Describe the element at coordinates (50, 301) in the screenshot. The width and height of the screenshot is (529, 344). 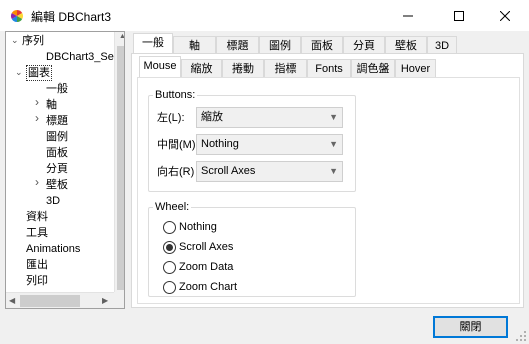
I see `tree-horizontal-scroll-thumb` at that location.